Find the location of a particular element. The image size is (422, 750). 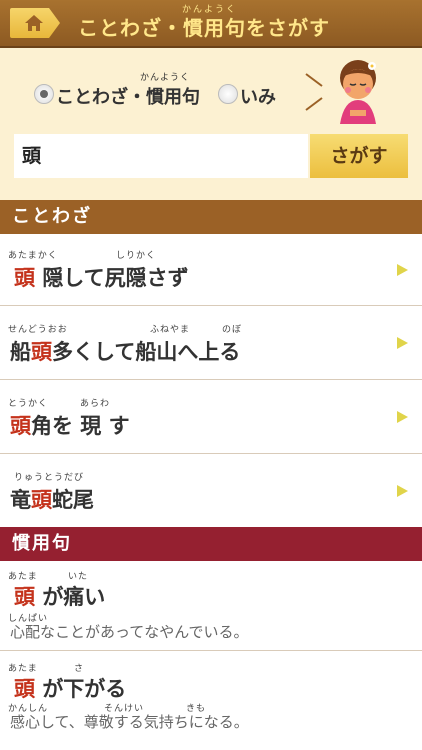

section-header-kanyouku: 慣用句 is located at coordinates (211, 544).